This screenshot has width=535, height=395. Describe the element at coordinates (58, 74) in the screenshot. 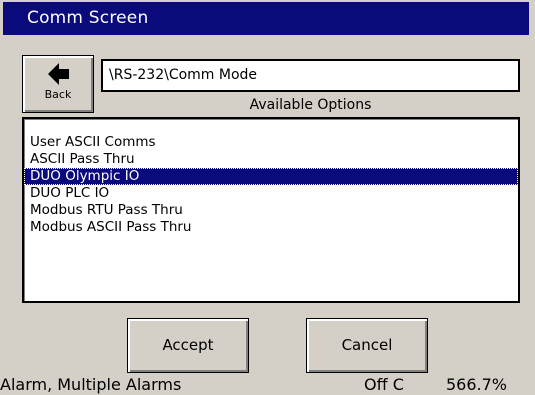

I see `arrow-left-icon` at that location.